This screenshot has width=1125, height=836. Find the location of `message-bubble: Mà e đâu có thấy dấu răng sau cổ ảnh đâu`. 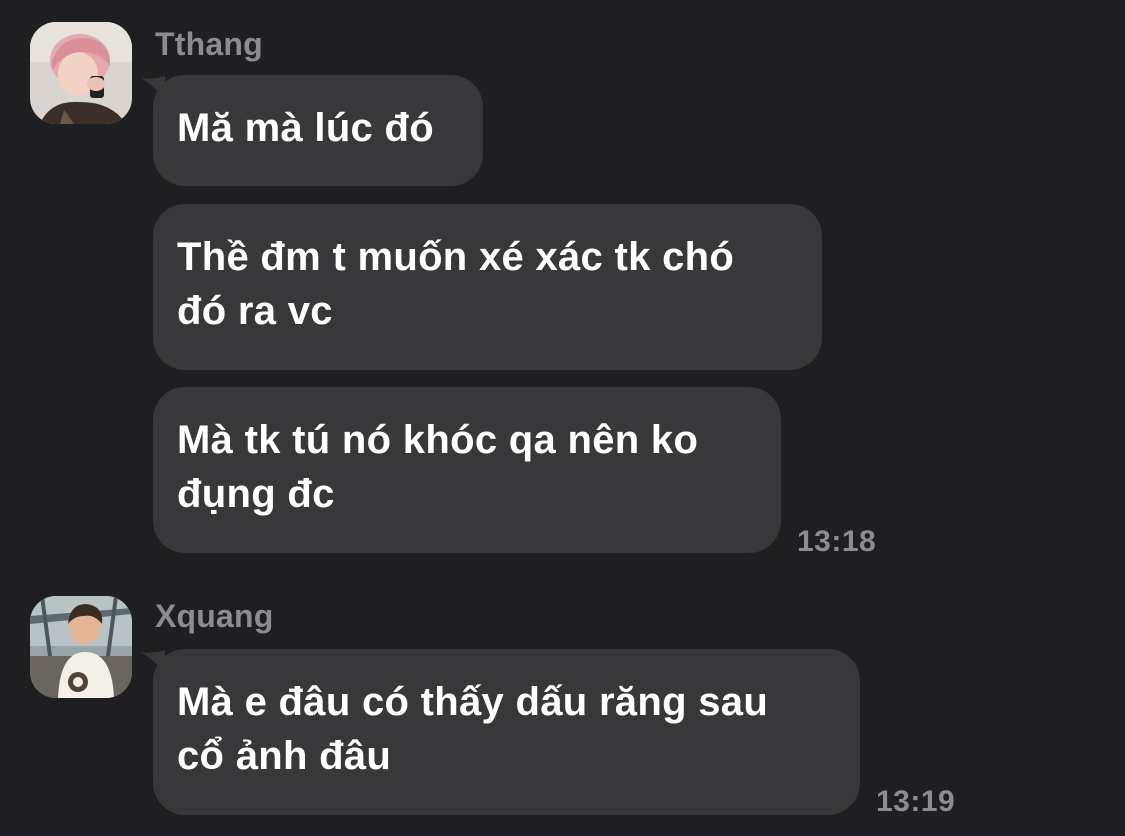

message-bubble: Mà e đâu có thấy dấu răng sau cổ ảnh đâu is located at coordinates (506, 732).